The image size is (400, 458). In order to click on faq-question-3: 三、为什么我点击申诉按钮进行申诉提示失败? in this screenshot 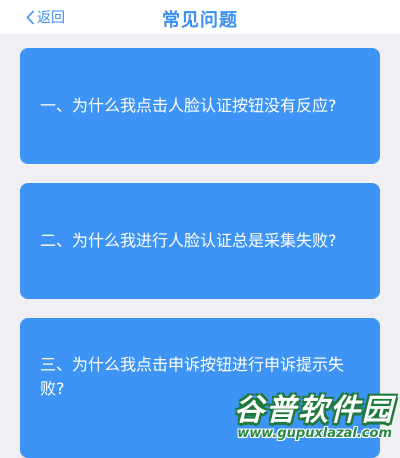, I will do `click(192, 376)`.